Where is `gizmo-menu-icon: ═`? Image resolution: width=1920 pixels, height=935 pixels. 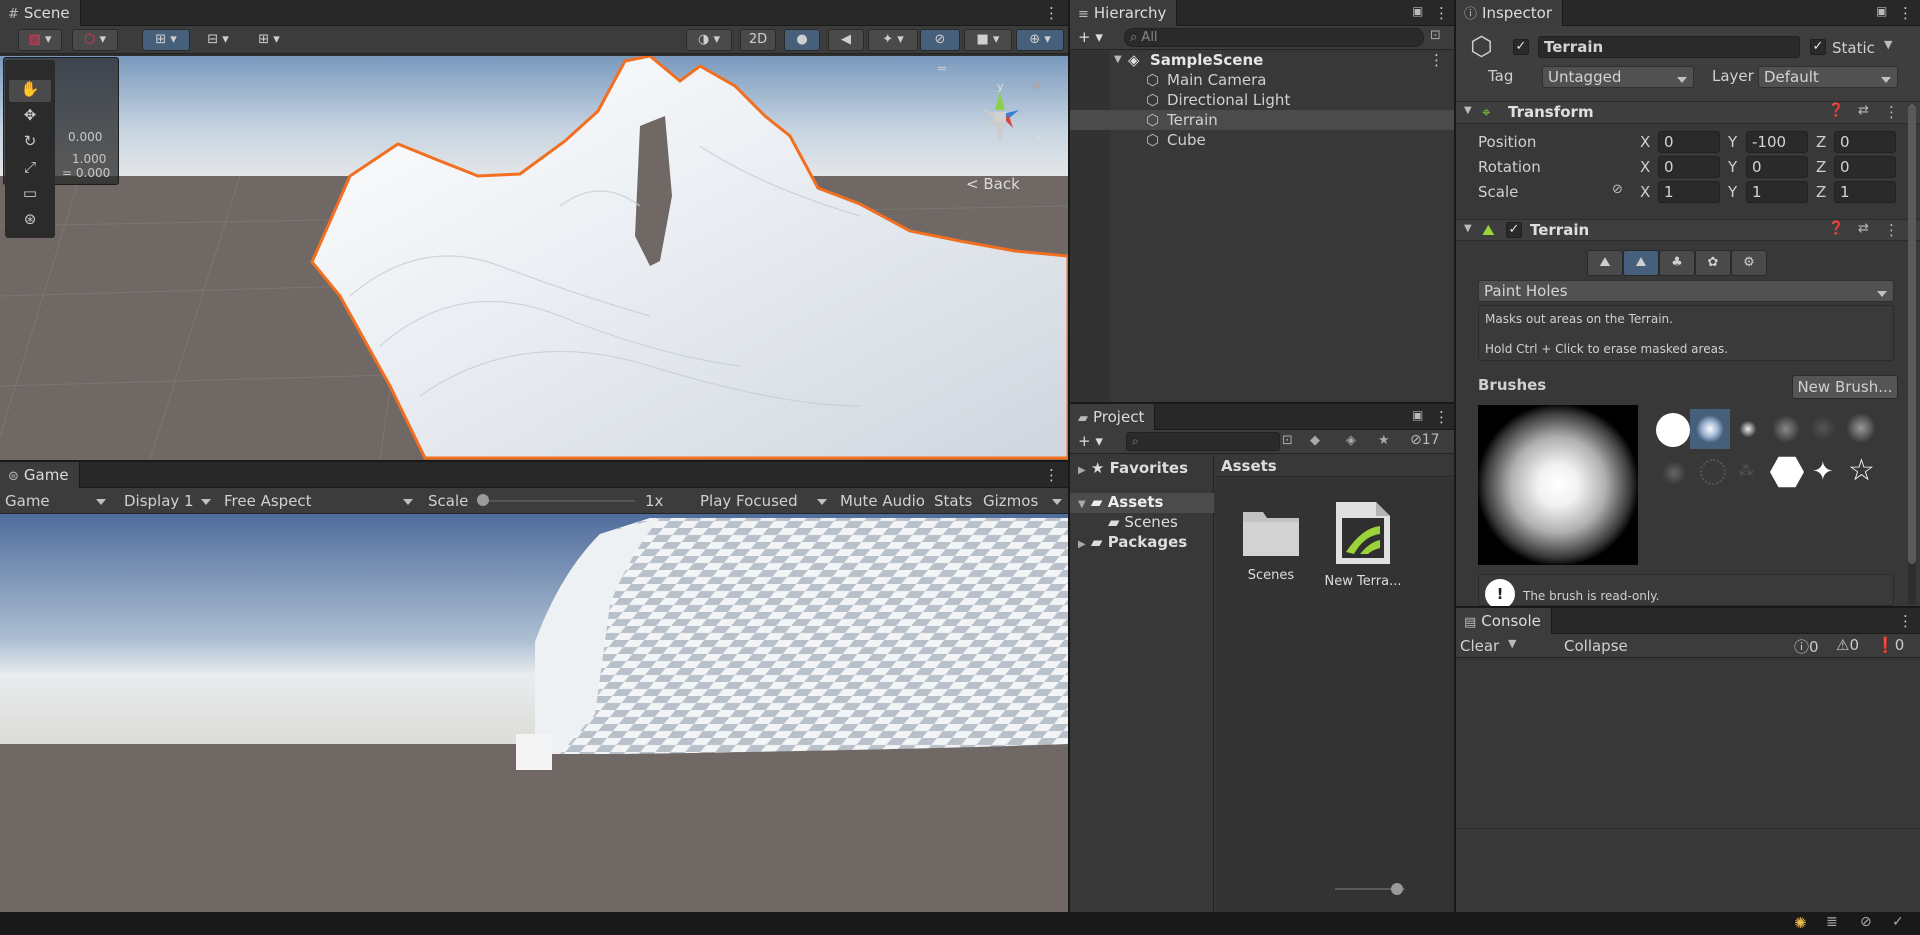
gizmo-menu-icon: ═ is located at coordinates (942, 69).